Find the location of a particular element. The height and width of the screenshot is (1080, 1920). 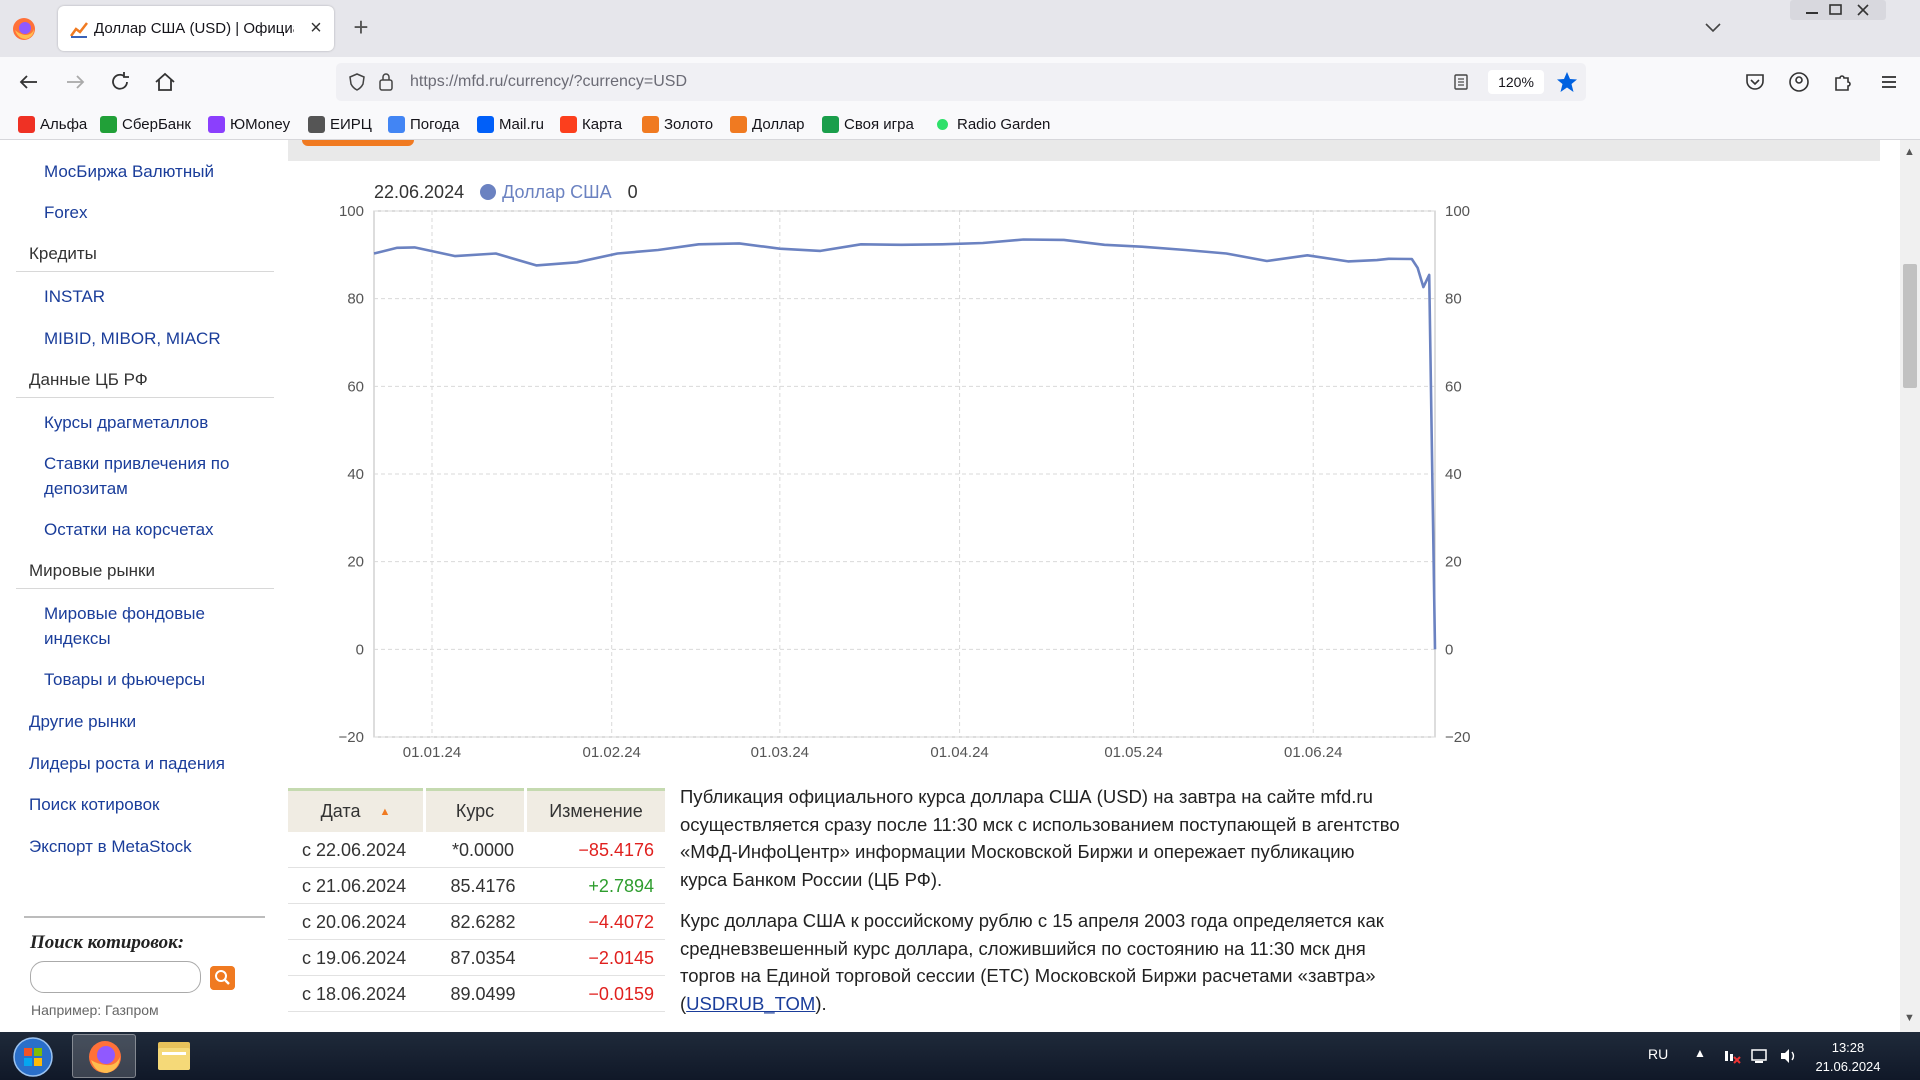

scrollbar-thumb is located at coordinates (1910, 326).